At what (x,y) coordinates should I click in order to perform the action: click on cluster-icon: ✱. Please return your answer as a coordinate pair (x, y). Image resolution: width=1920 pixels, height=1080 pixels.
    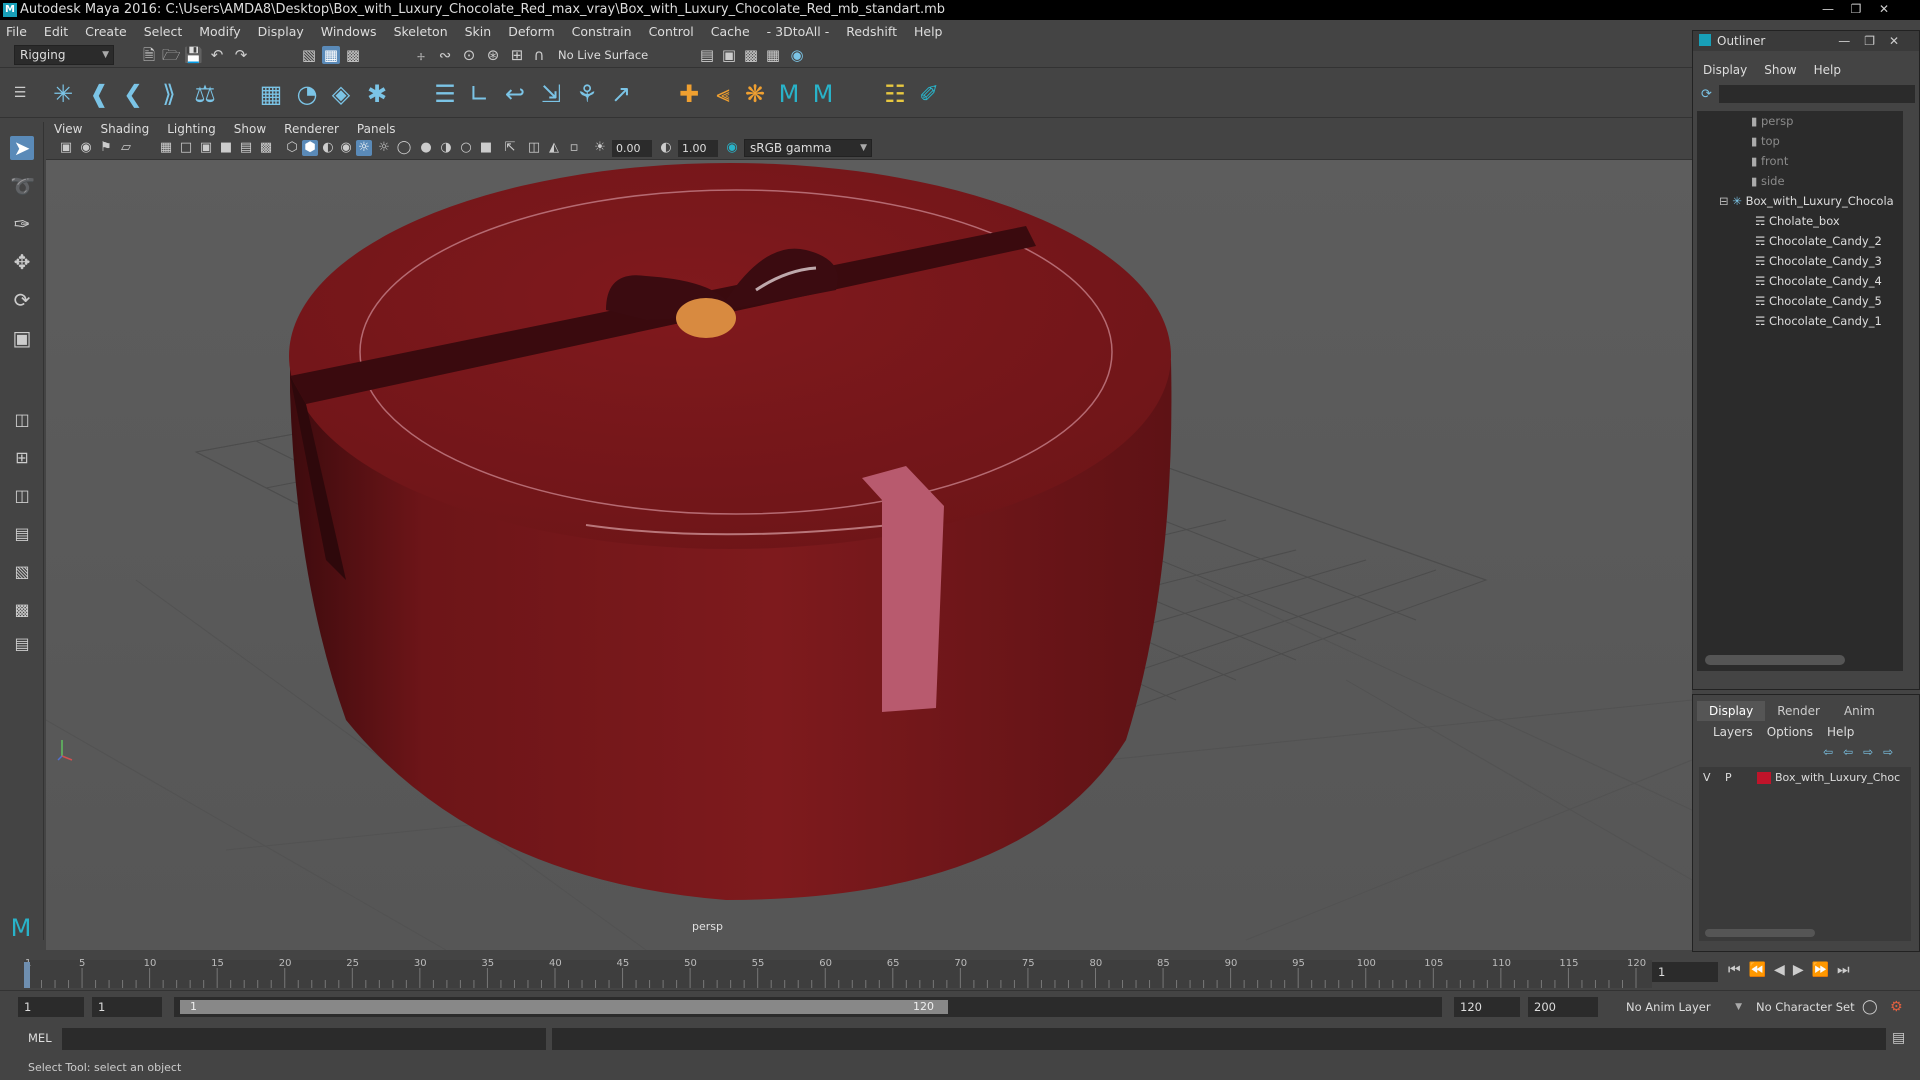
    Looking at the image, I should click on (377, 94).